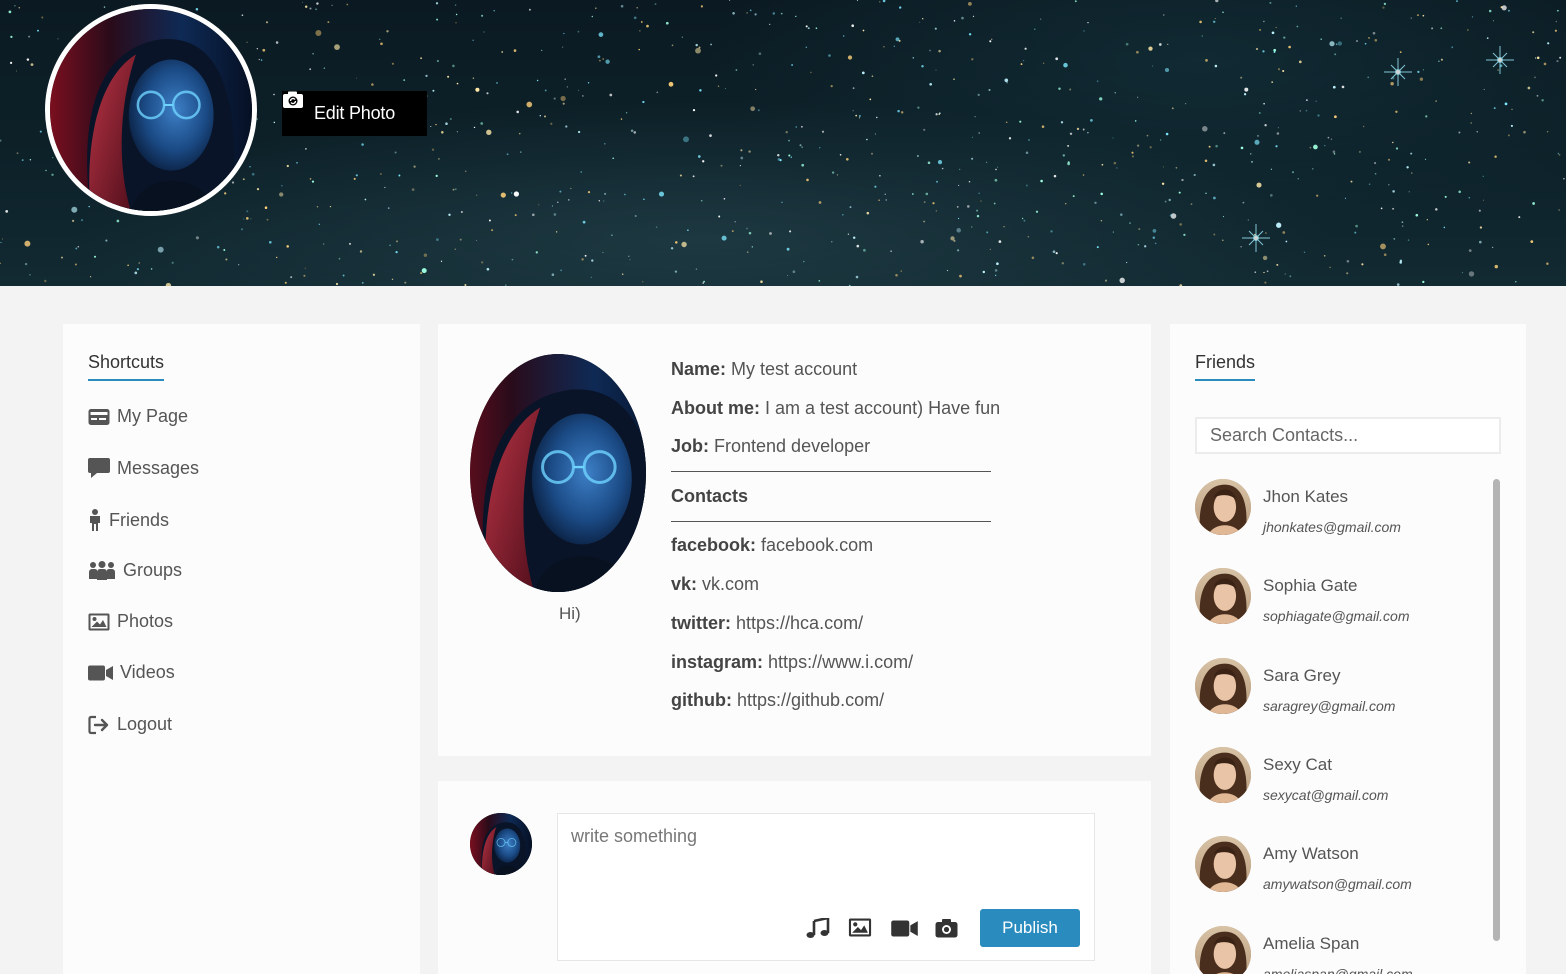 The height and width of the screenshot is (974, 1566). I want to click on contacts-title: Contacts, so click(710, 496).